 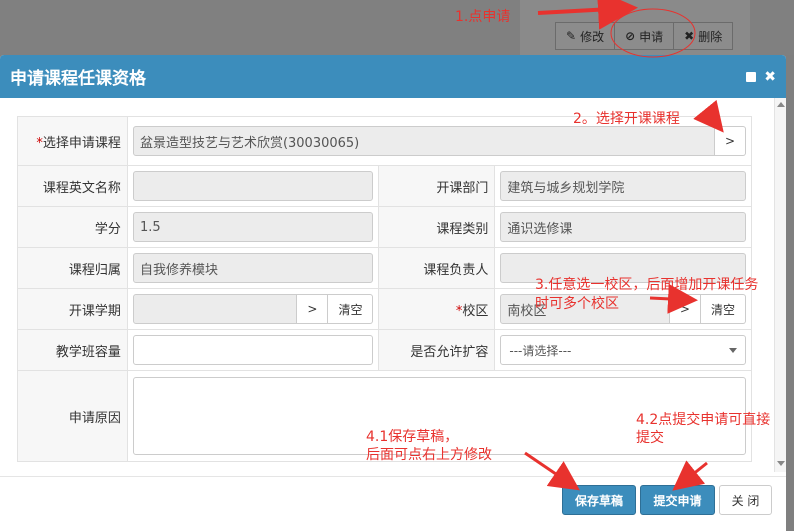 I want to click on annotation-step-3-line2: 时可多个校区, so click(x=577, y=304).